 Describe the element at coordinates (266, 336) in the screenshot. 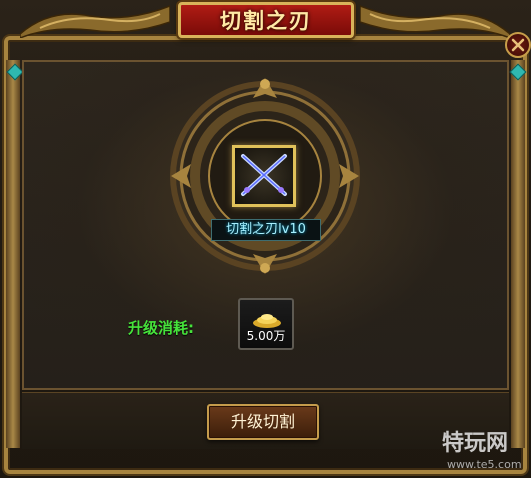

I see `cost-value: 5.00万` at that location.